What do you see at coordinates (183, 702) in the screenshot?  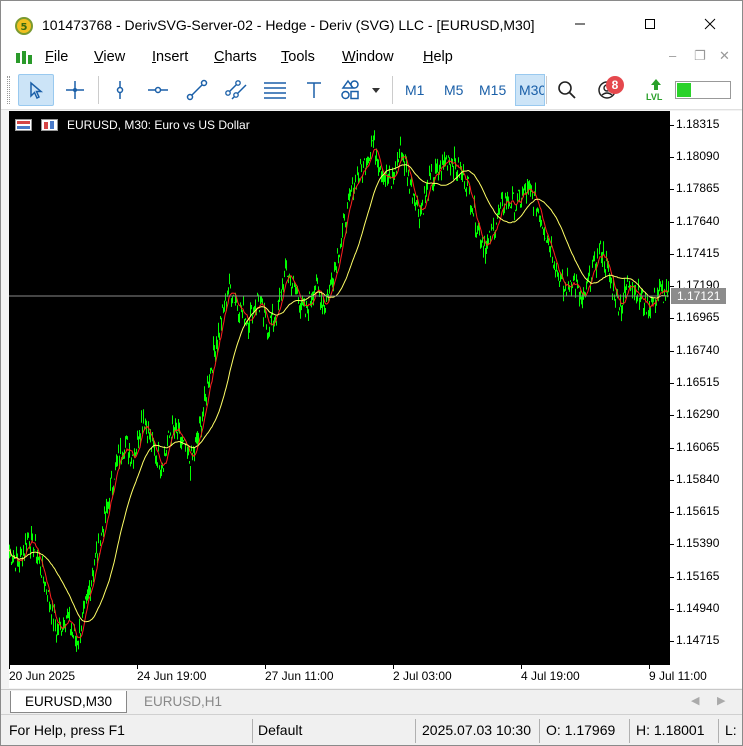 I see `tab-eurusd-h1: EURUSD,H1` at bounding box center [183, 702].